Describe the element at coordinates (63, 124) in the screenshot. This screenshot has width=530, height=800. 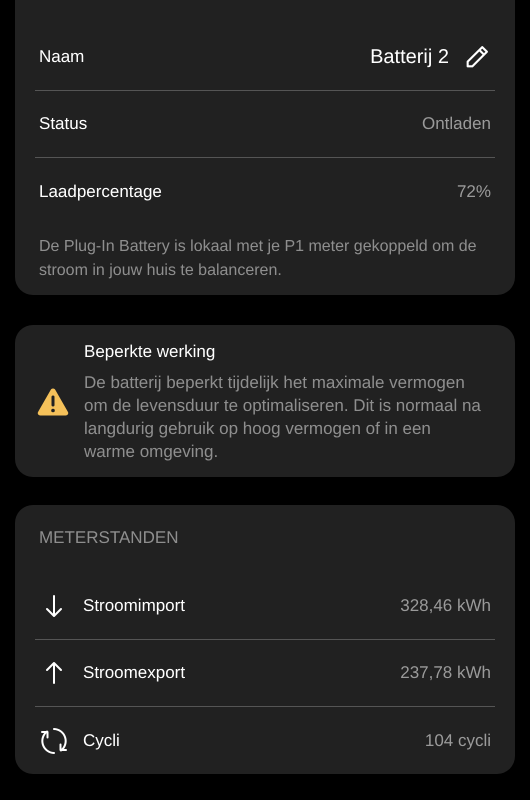
I see `row-label: Status` at that location.